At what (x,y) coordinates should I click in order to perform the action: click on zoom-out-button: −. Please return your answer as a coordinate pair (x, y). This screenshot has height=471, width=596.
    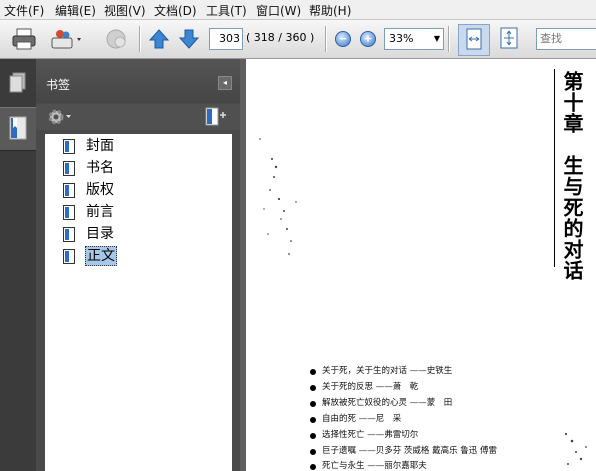
    Looking at the image, I should click on (343, 39).